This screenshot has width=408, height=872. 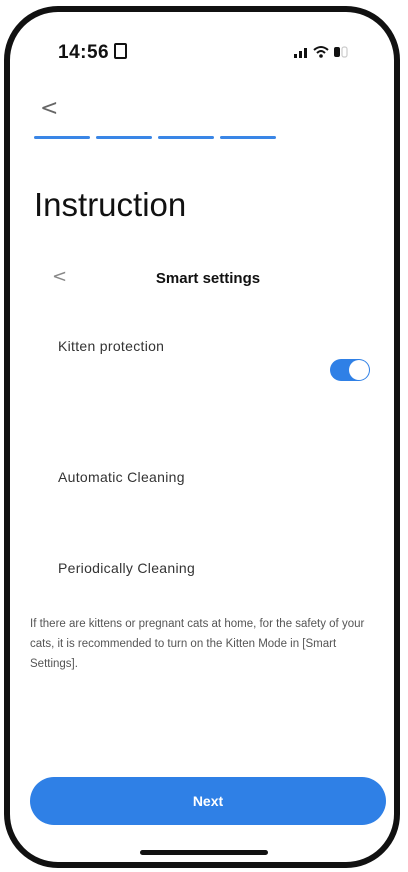 What do you see at coordinates (341, 52) in the screenshot?
I see `battery-icon` at bounding box center [341, 52].